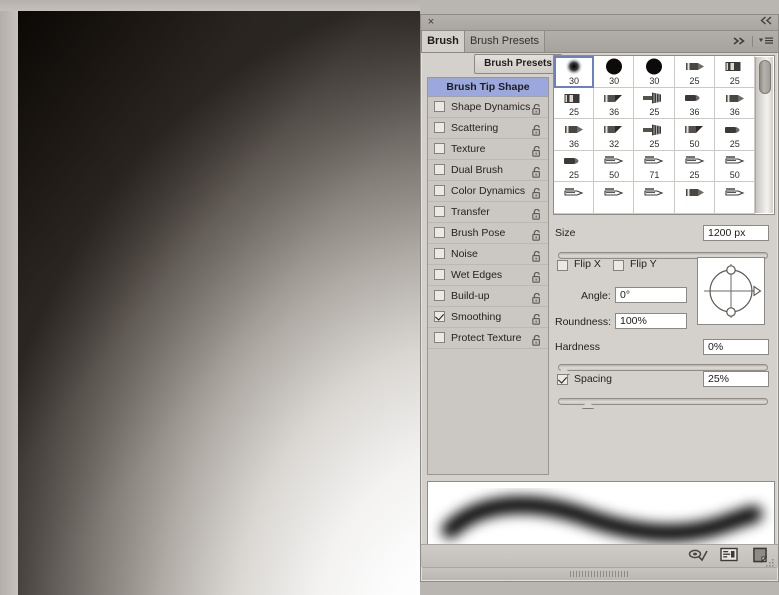 This screenshot has width=779, height=595. What do you see at coordinates (766, 41) in the screenshot?
I see `panel-menu-icon` at bounding box center [766, 41].